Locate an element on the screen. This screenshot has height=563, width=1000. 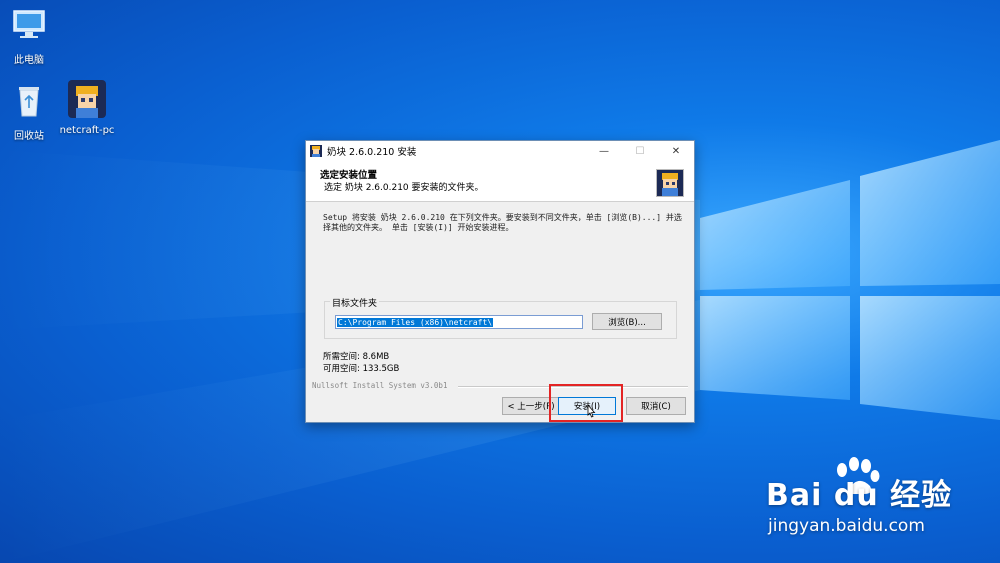
desktop-icon-netcraft: netcraft-pc is located at coordinates (87, 108).